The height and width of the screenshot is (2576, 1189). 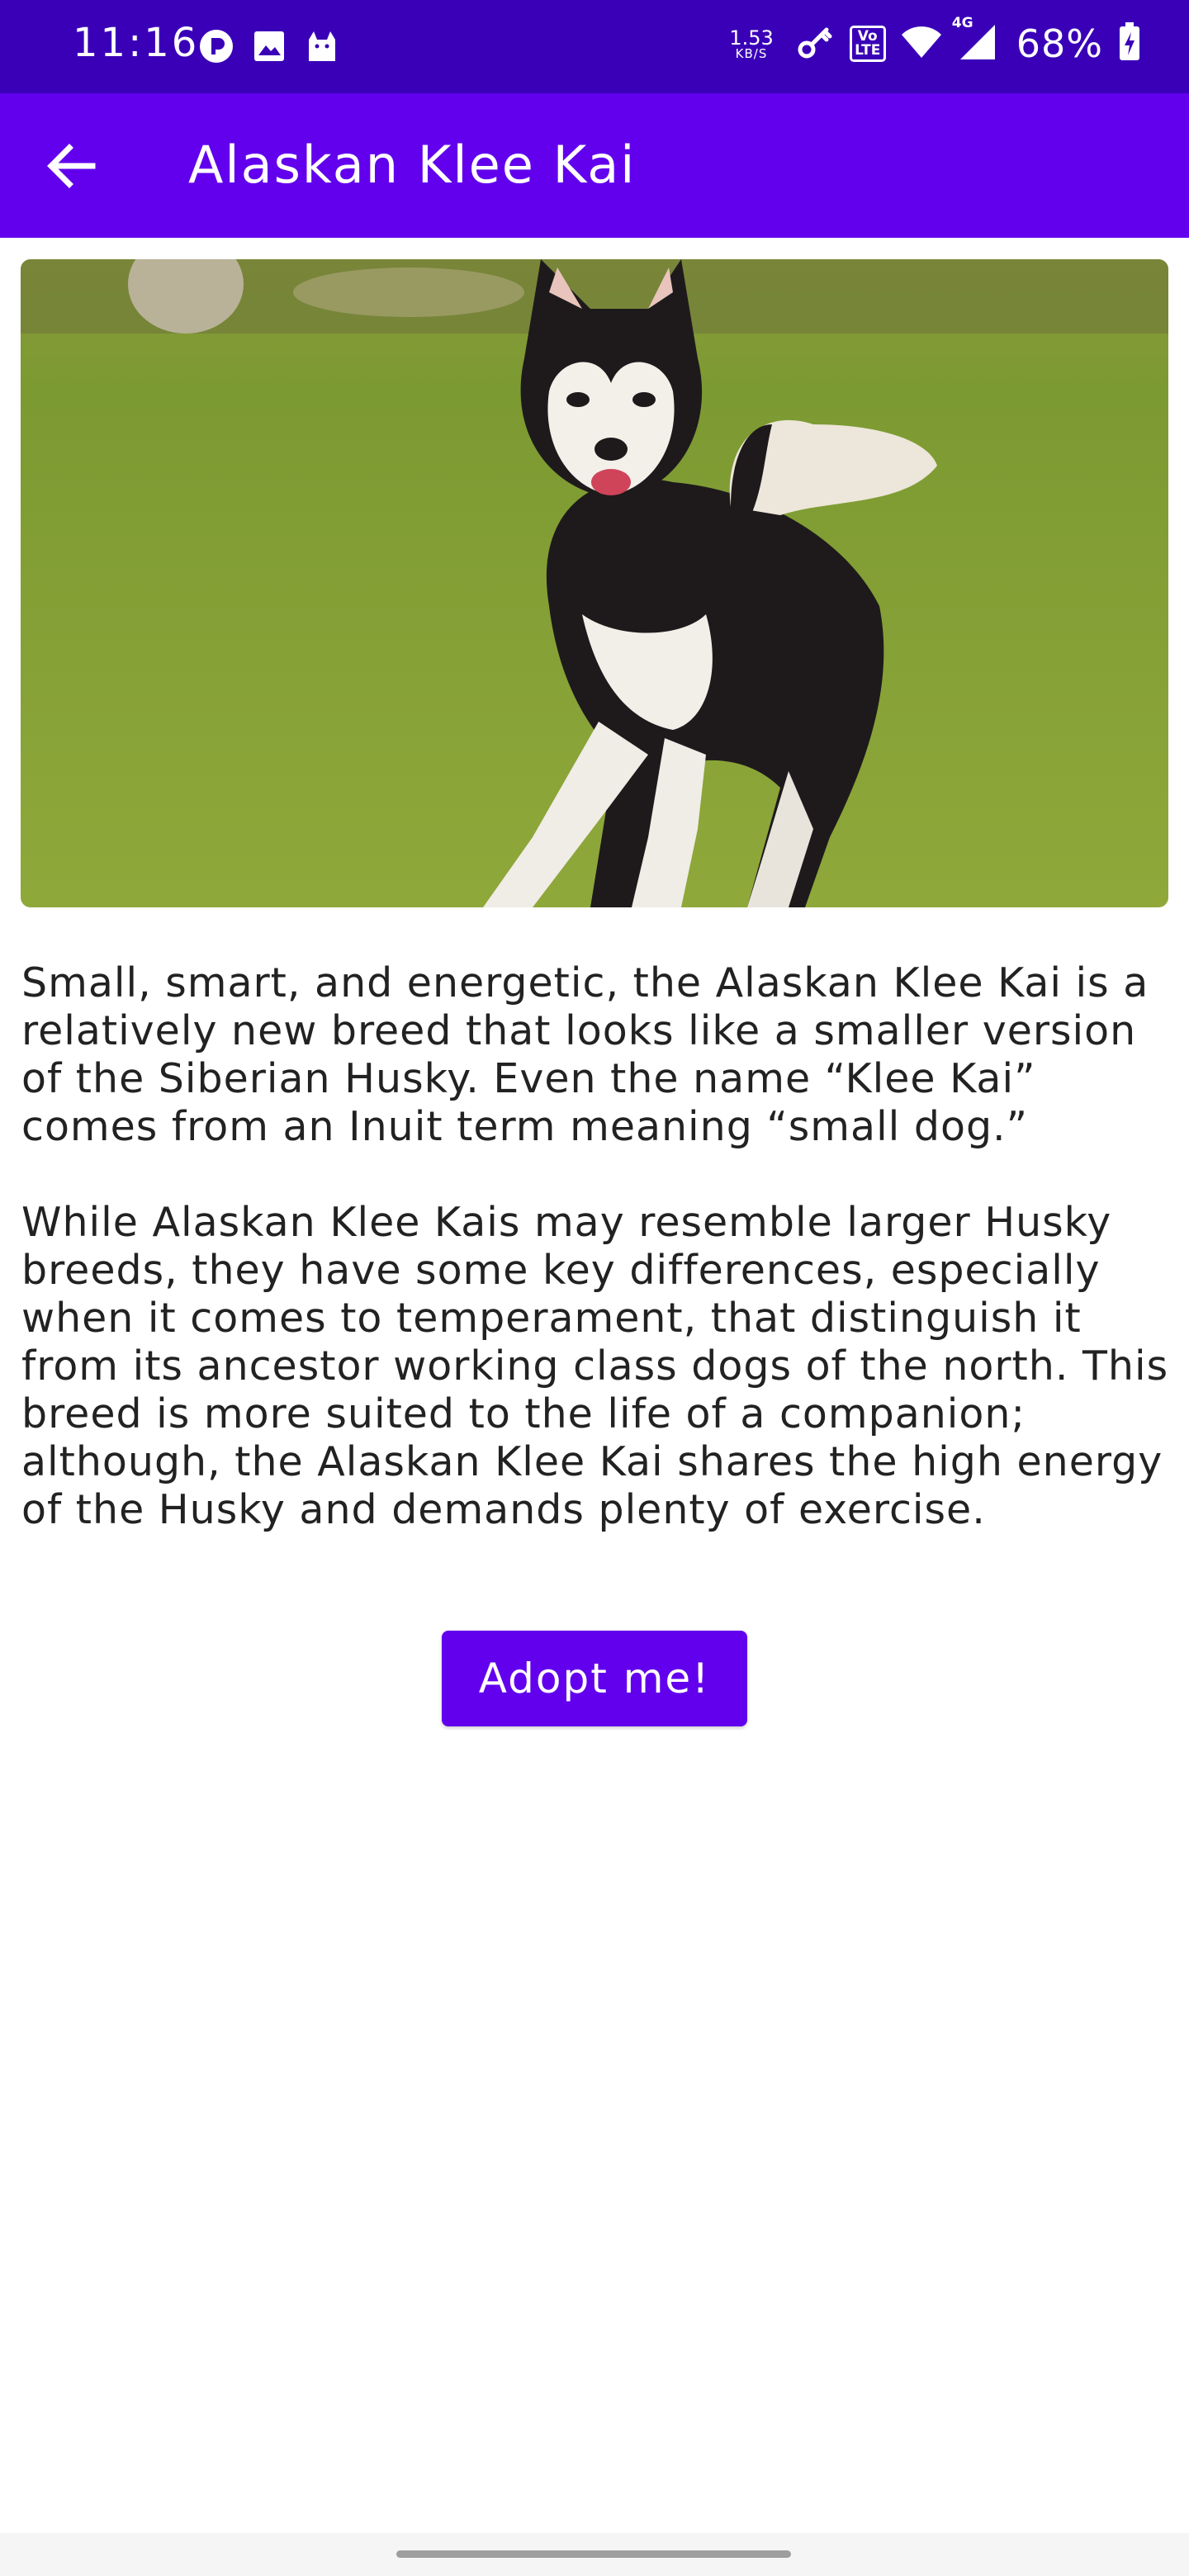 I want to click on adopt-button: Adopt me!, so click(x=594, y=1678).